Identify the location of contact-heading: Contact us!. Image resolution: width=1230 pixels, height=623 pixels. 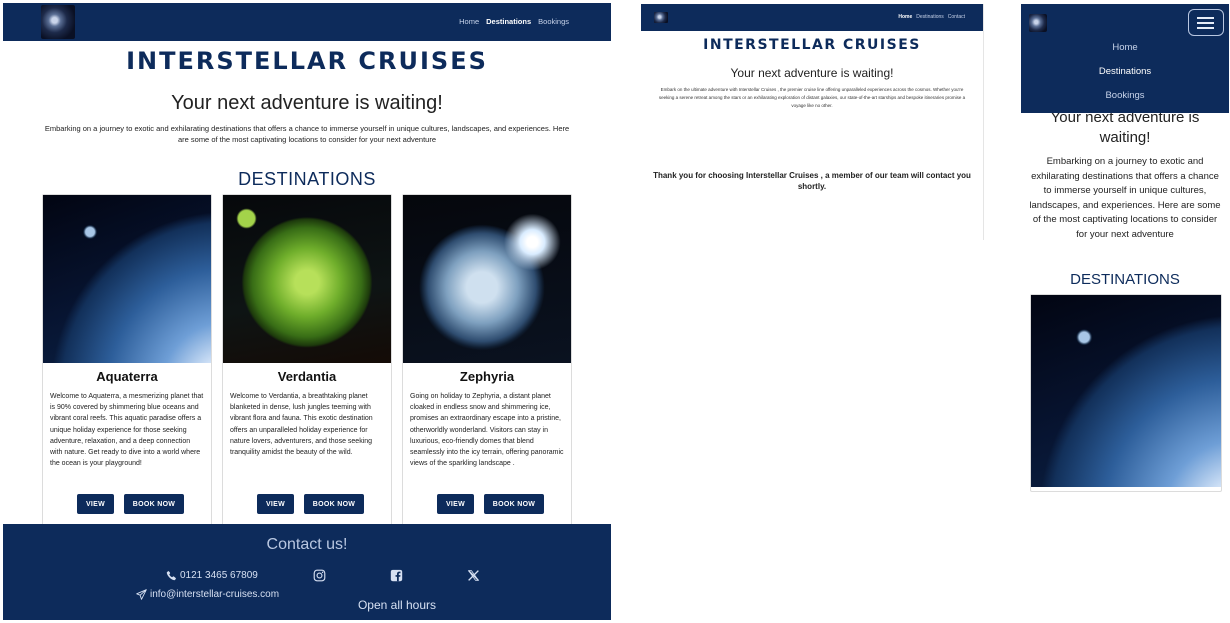
(307, 544).